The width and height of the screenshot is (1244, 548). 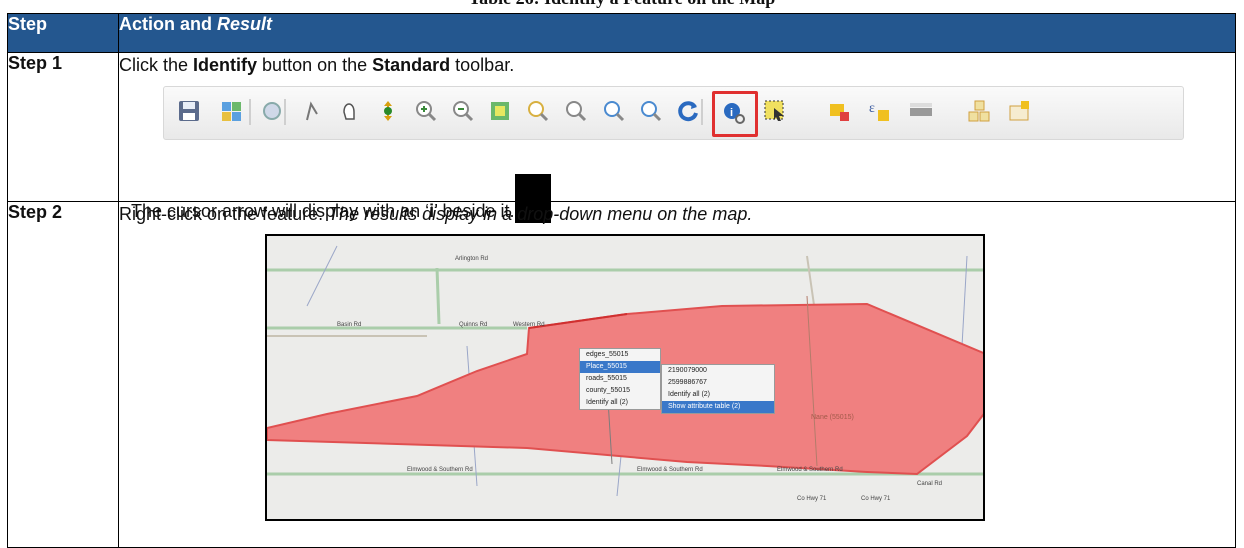 What do you see at coordinates (426, 111) in the screenshot?
I see `zoom-in-icon` at bounding box center [426, 111].